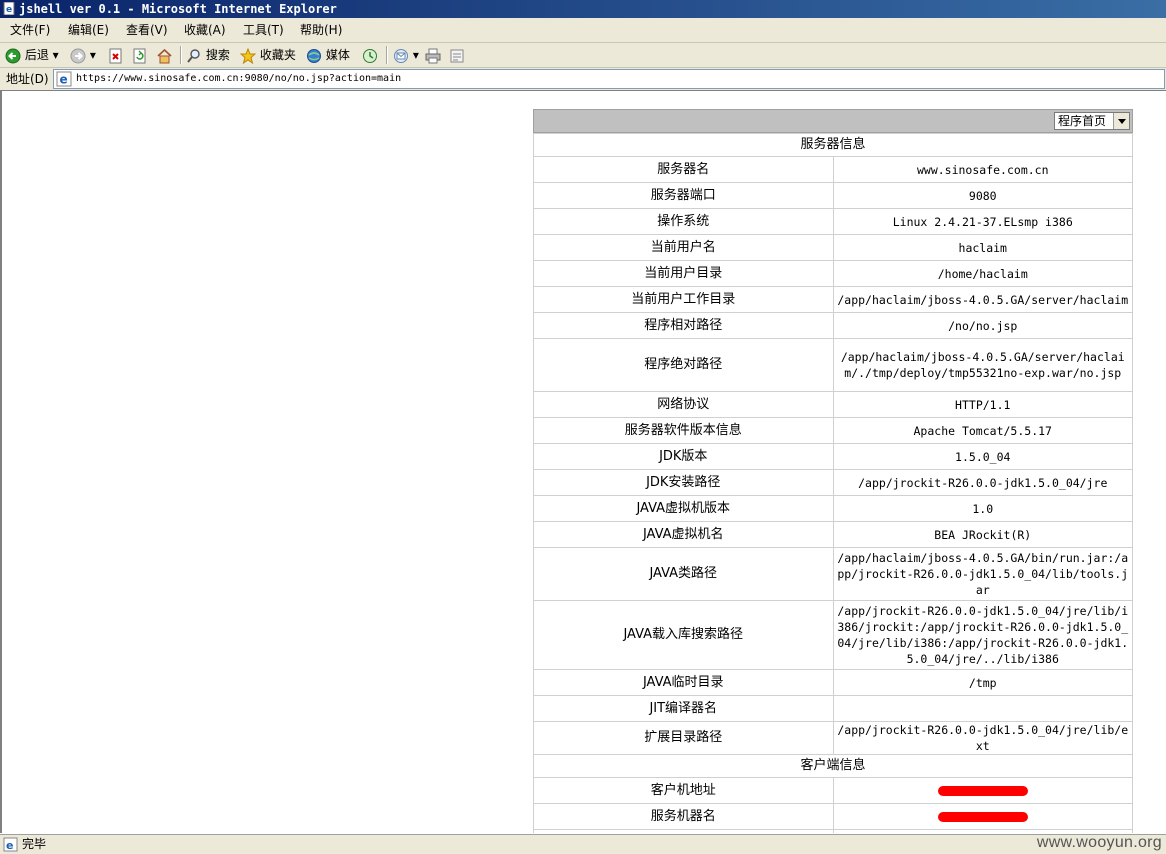 The image size is (1166, 854). Describe the element at coordinates (1082, 121) in the screenshot. I see `program-select-value: 程序首页` at that location.